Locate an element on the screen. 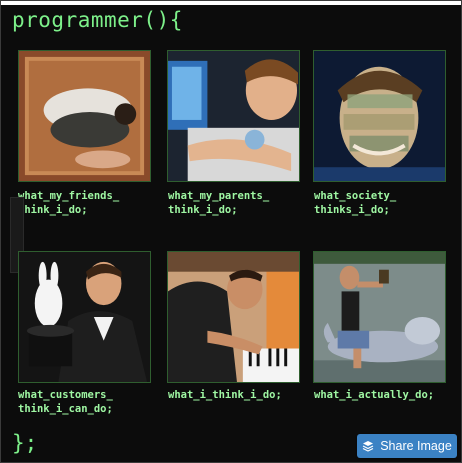 The width and height of the screenshot is (462, 463). caption-actually: what_i_actually_do; is located at coordinates (374, 395).